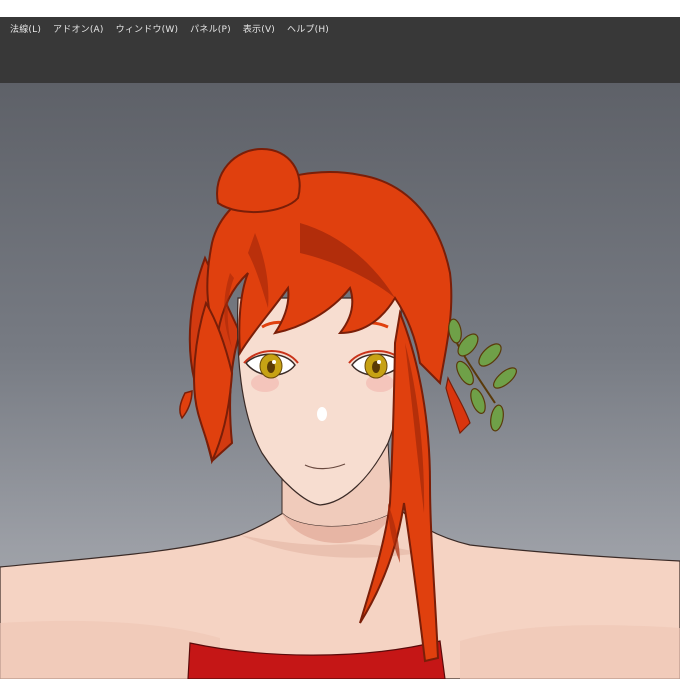 The width and height of the screenshot is (680, 679). I want to click on menu-addon: アドオン(A), so click(78, 28).